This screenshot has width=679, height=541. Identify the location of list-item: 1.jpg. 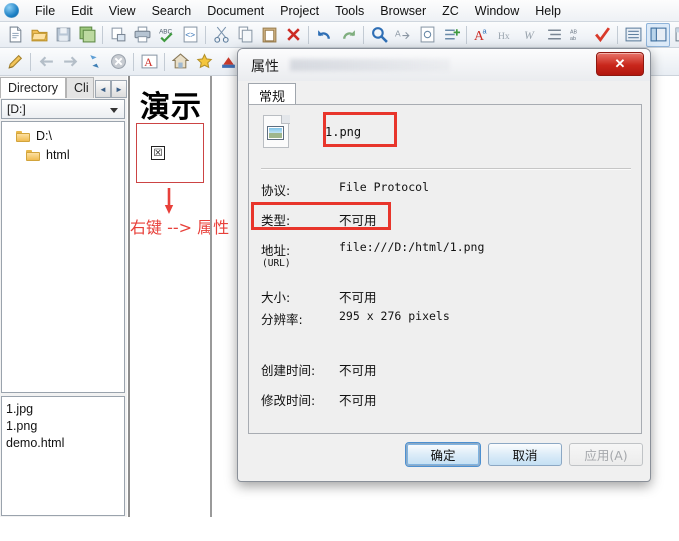
(65, 409).